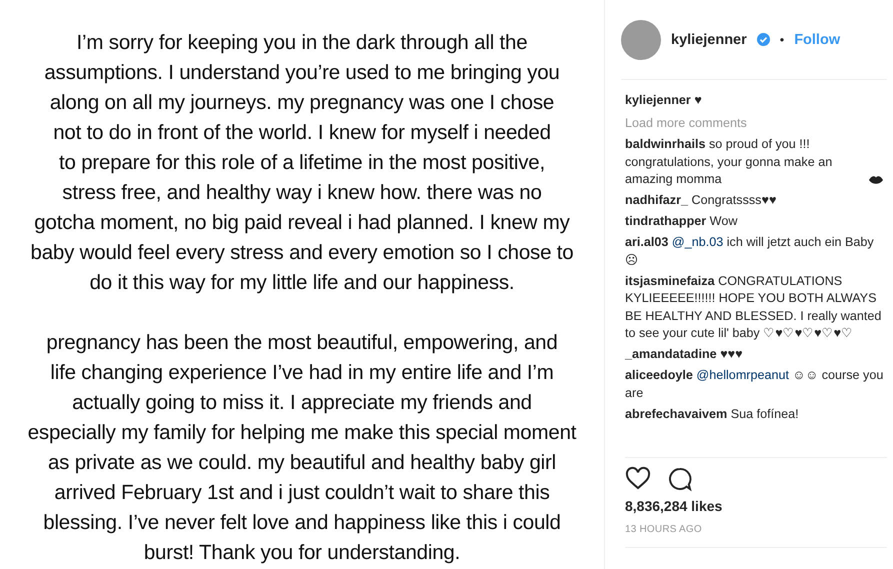 The image size is (893, 569). I want to click on avatar, so click(641, 40).